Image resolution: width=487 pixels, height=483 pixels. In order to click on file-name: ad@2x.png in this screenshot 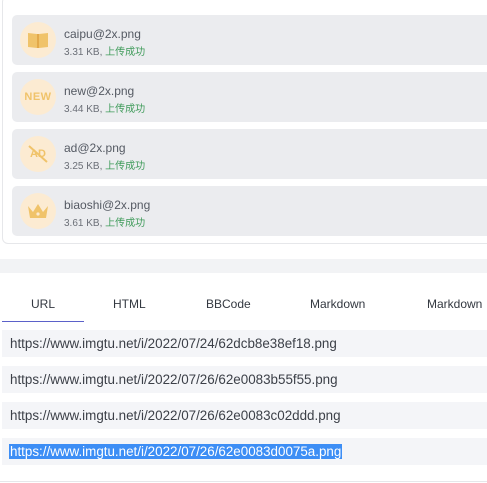, I will do `click(95, 148)`.